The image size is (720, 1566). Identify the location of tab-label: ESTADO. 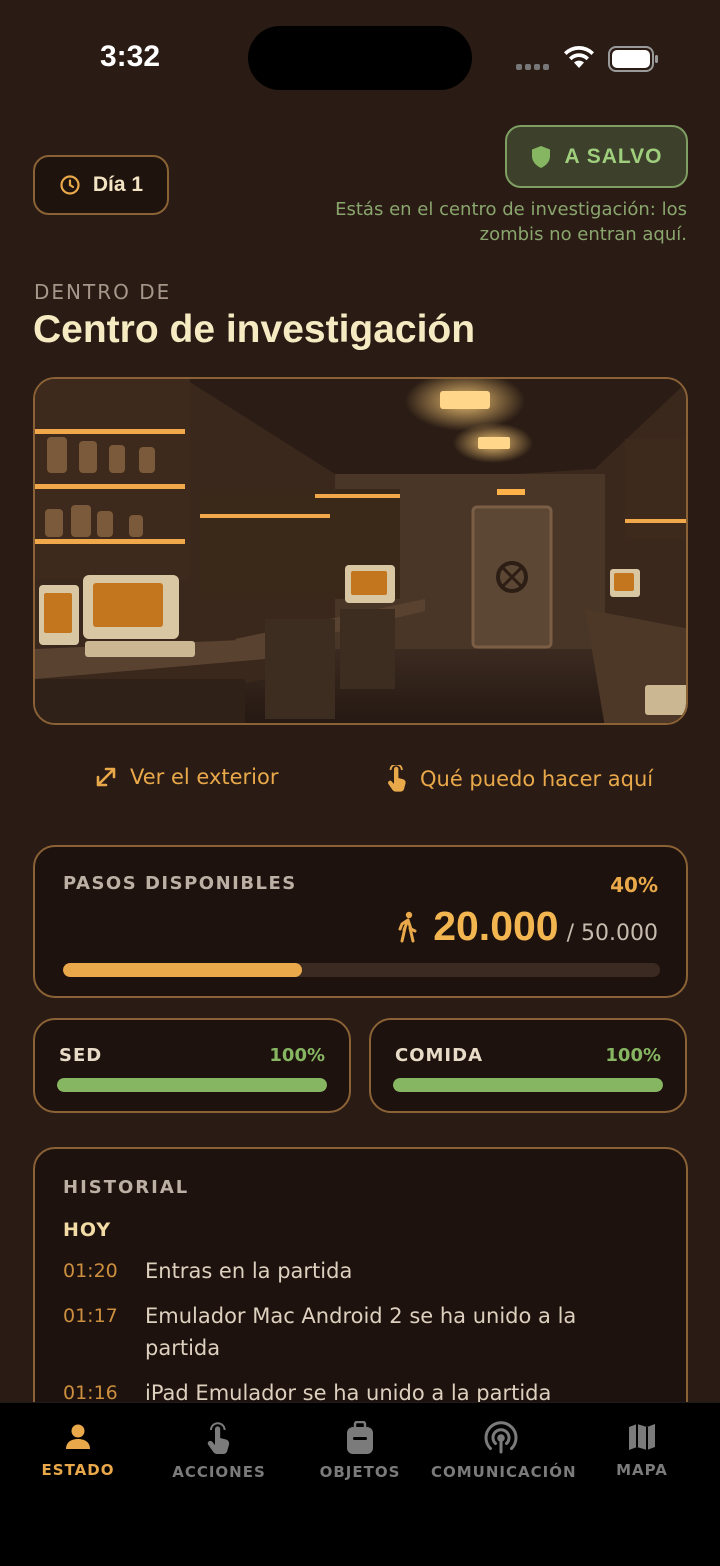
(78, 1470).